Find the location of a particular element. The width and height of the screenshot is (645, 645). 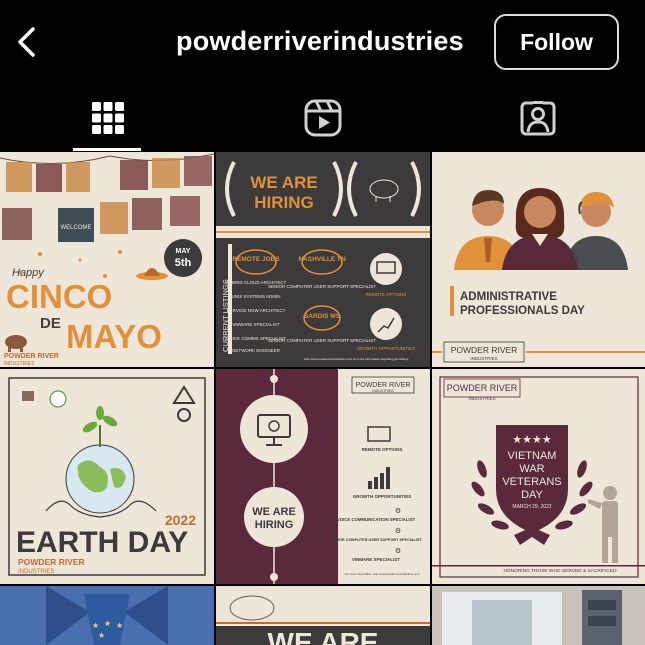

veterans-text: VETERANS is located at coordinates (531, 482).